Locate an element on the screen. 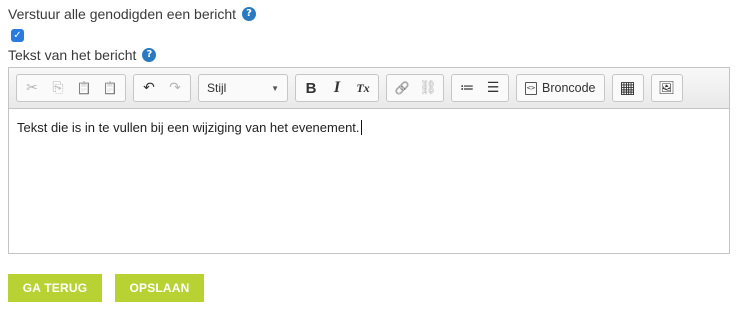 This screenshot has height=313, width=740. save-button: OPSLAAN is located at coordinates (159, 288).